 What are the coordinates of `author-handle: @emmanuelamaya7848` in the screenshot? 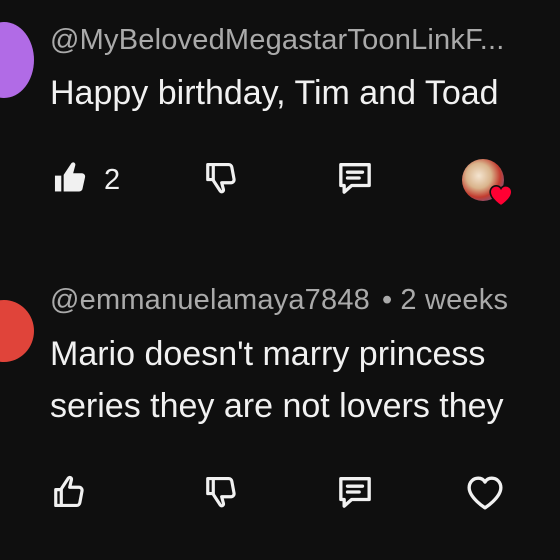 It's located at (210, 300).